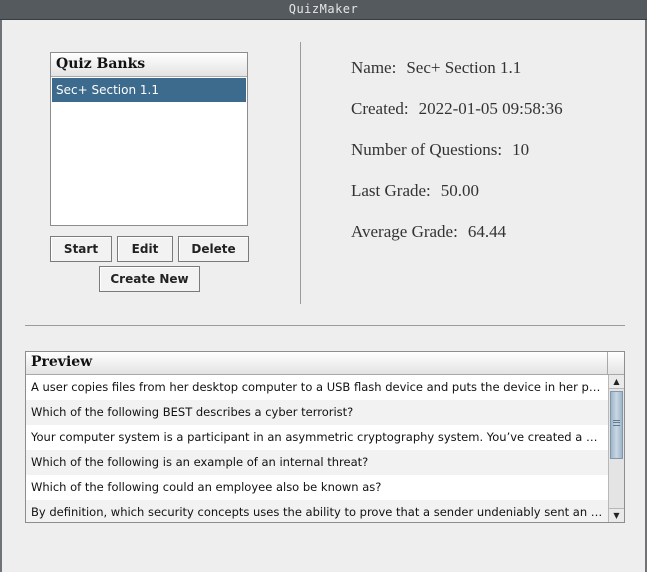 This screenshot has width=647, height=572. I want to click on window-frame-left, so click(1, 296).